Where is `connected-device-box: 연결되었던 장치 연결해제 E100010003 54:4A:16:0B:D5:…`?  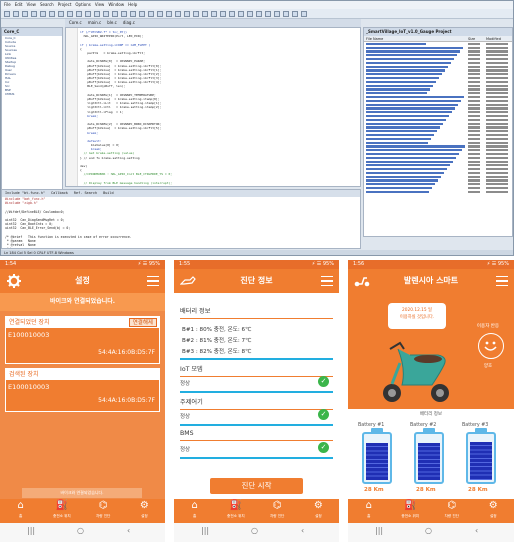 connected-device-box: 연결되었던 장치 연결해제 E100010003 54:4A:16:0B:D5:… is located at coordinates (82, 340).